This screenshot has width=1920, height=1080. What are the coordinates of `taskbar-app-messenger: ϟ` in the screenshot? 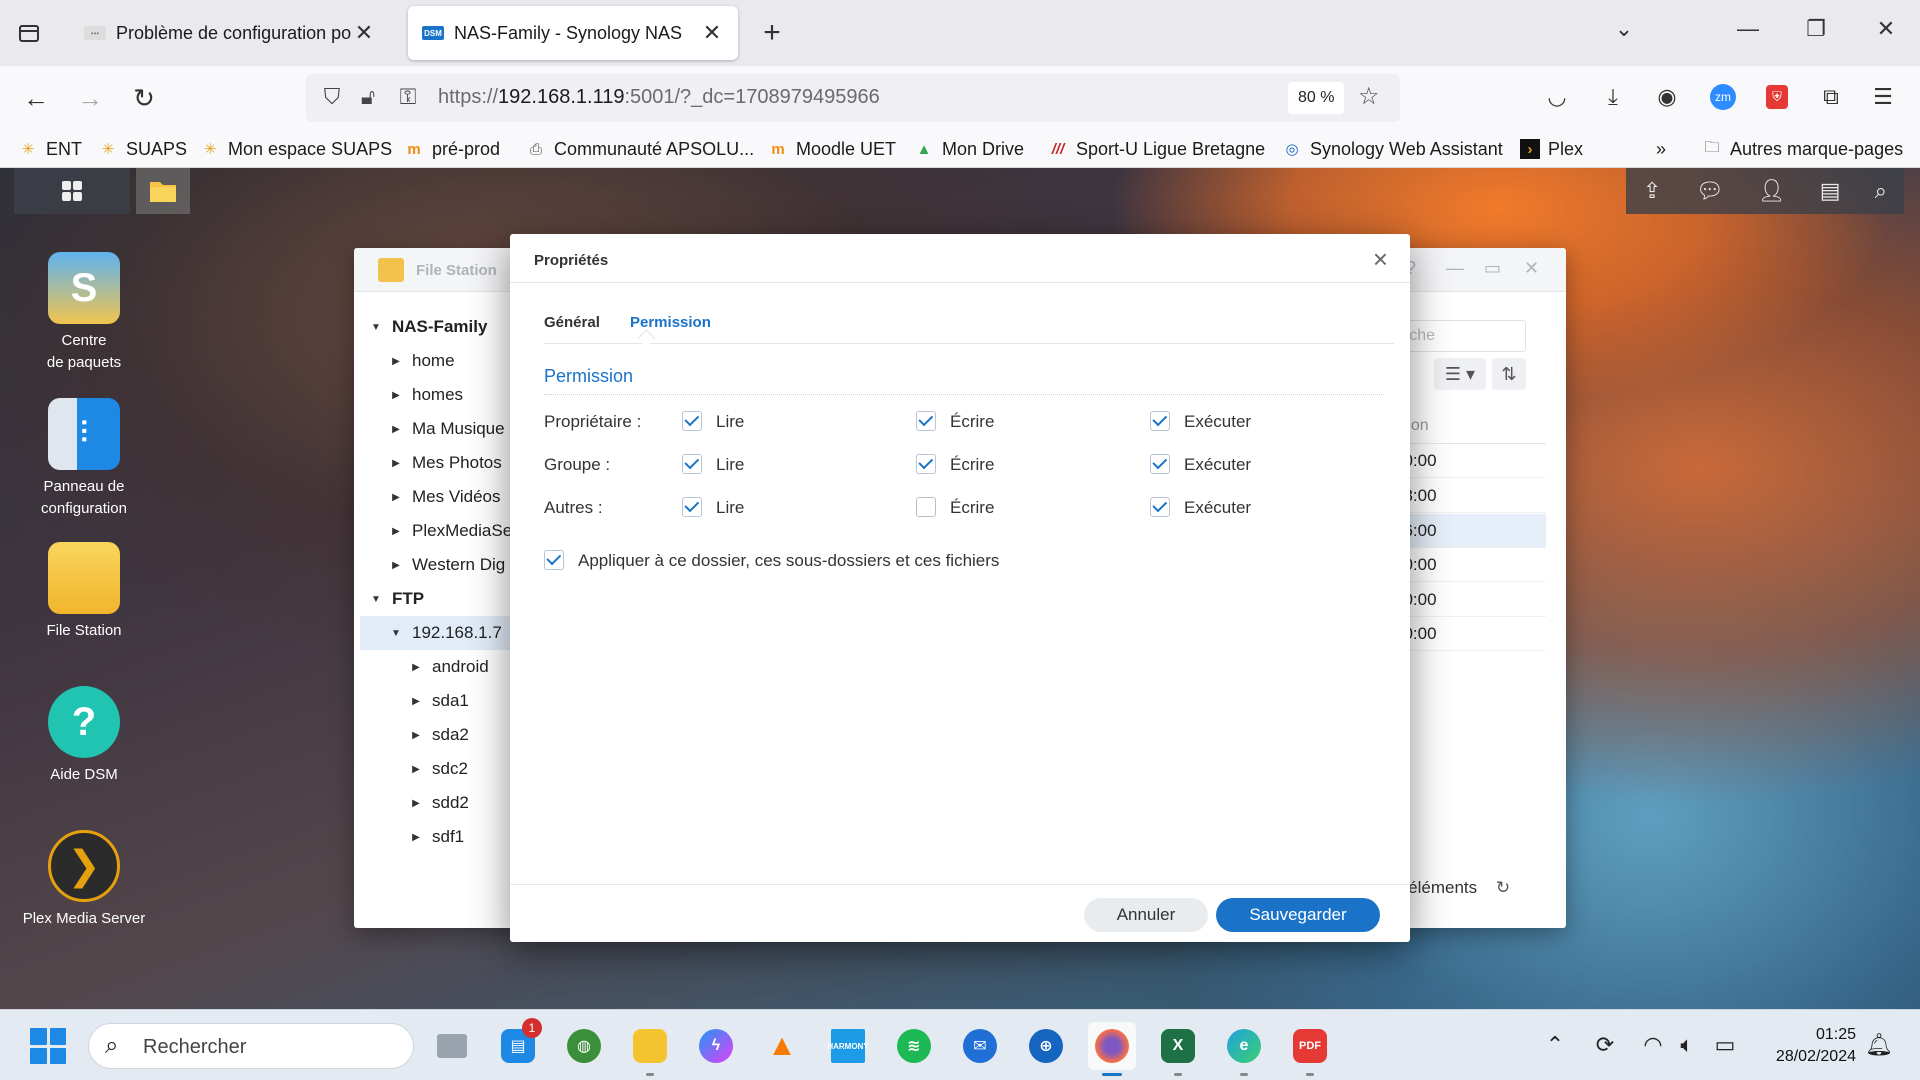 It's located at (716, 1046).